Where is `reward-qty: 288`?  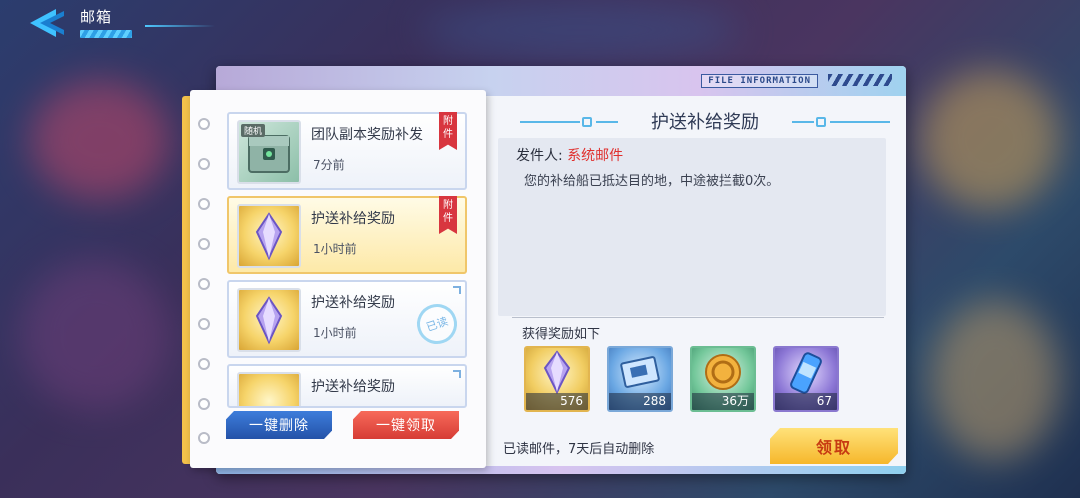 reward-qty: 288 is located at coordinates (640, 401).